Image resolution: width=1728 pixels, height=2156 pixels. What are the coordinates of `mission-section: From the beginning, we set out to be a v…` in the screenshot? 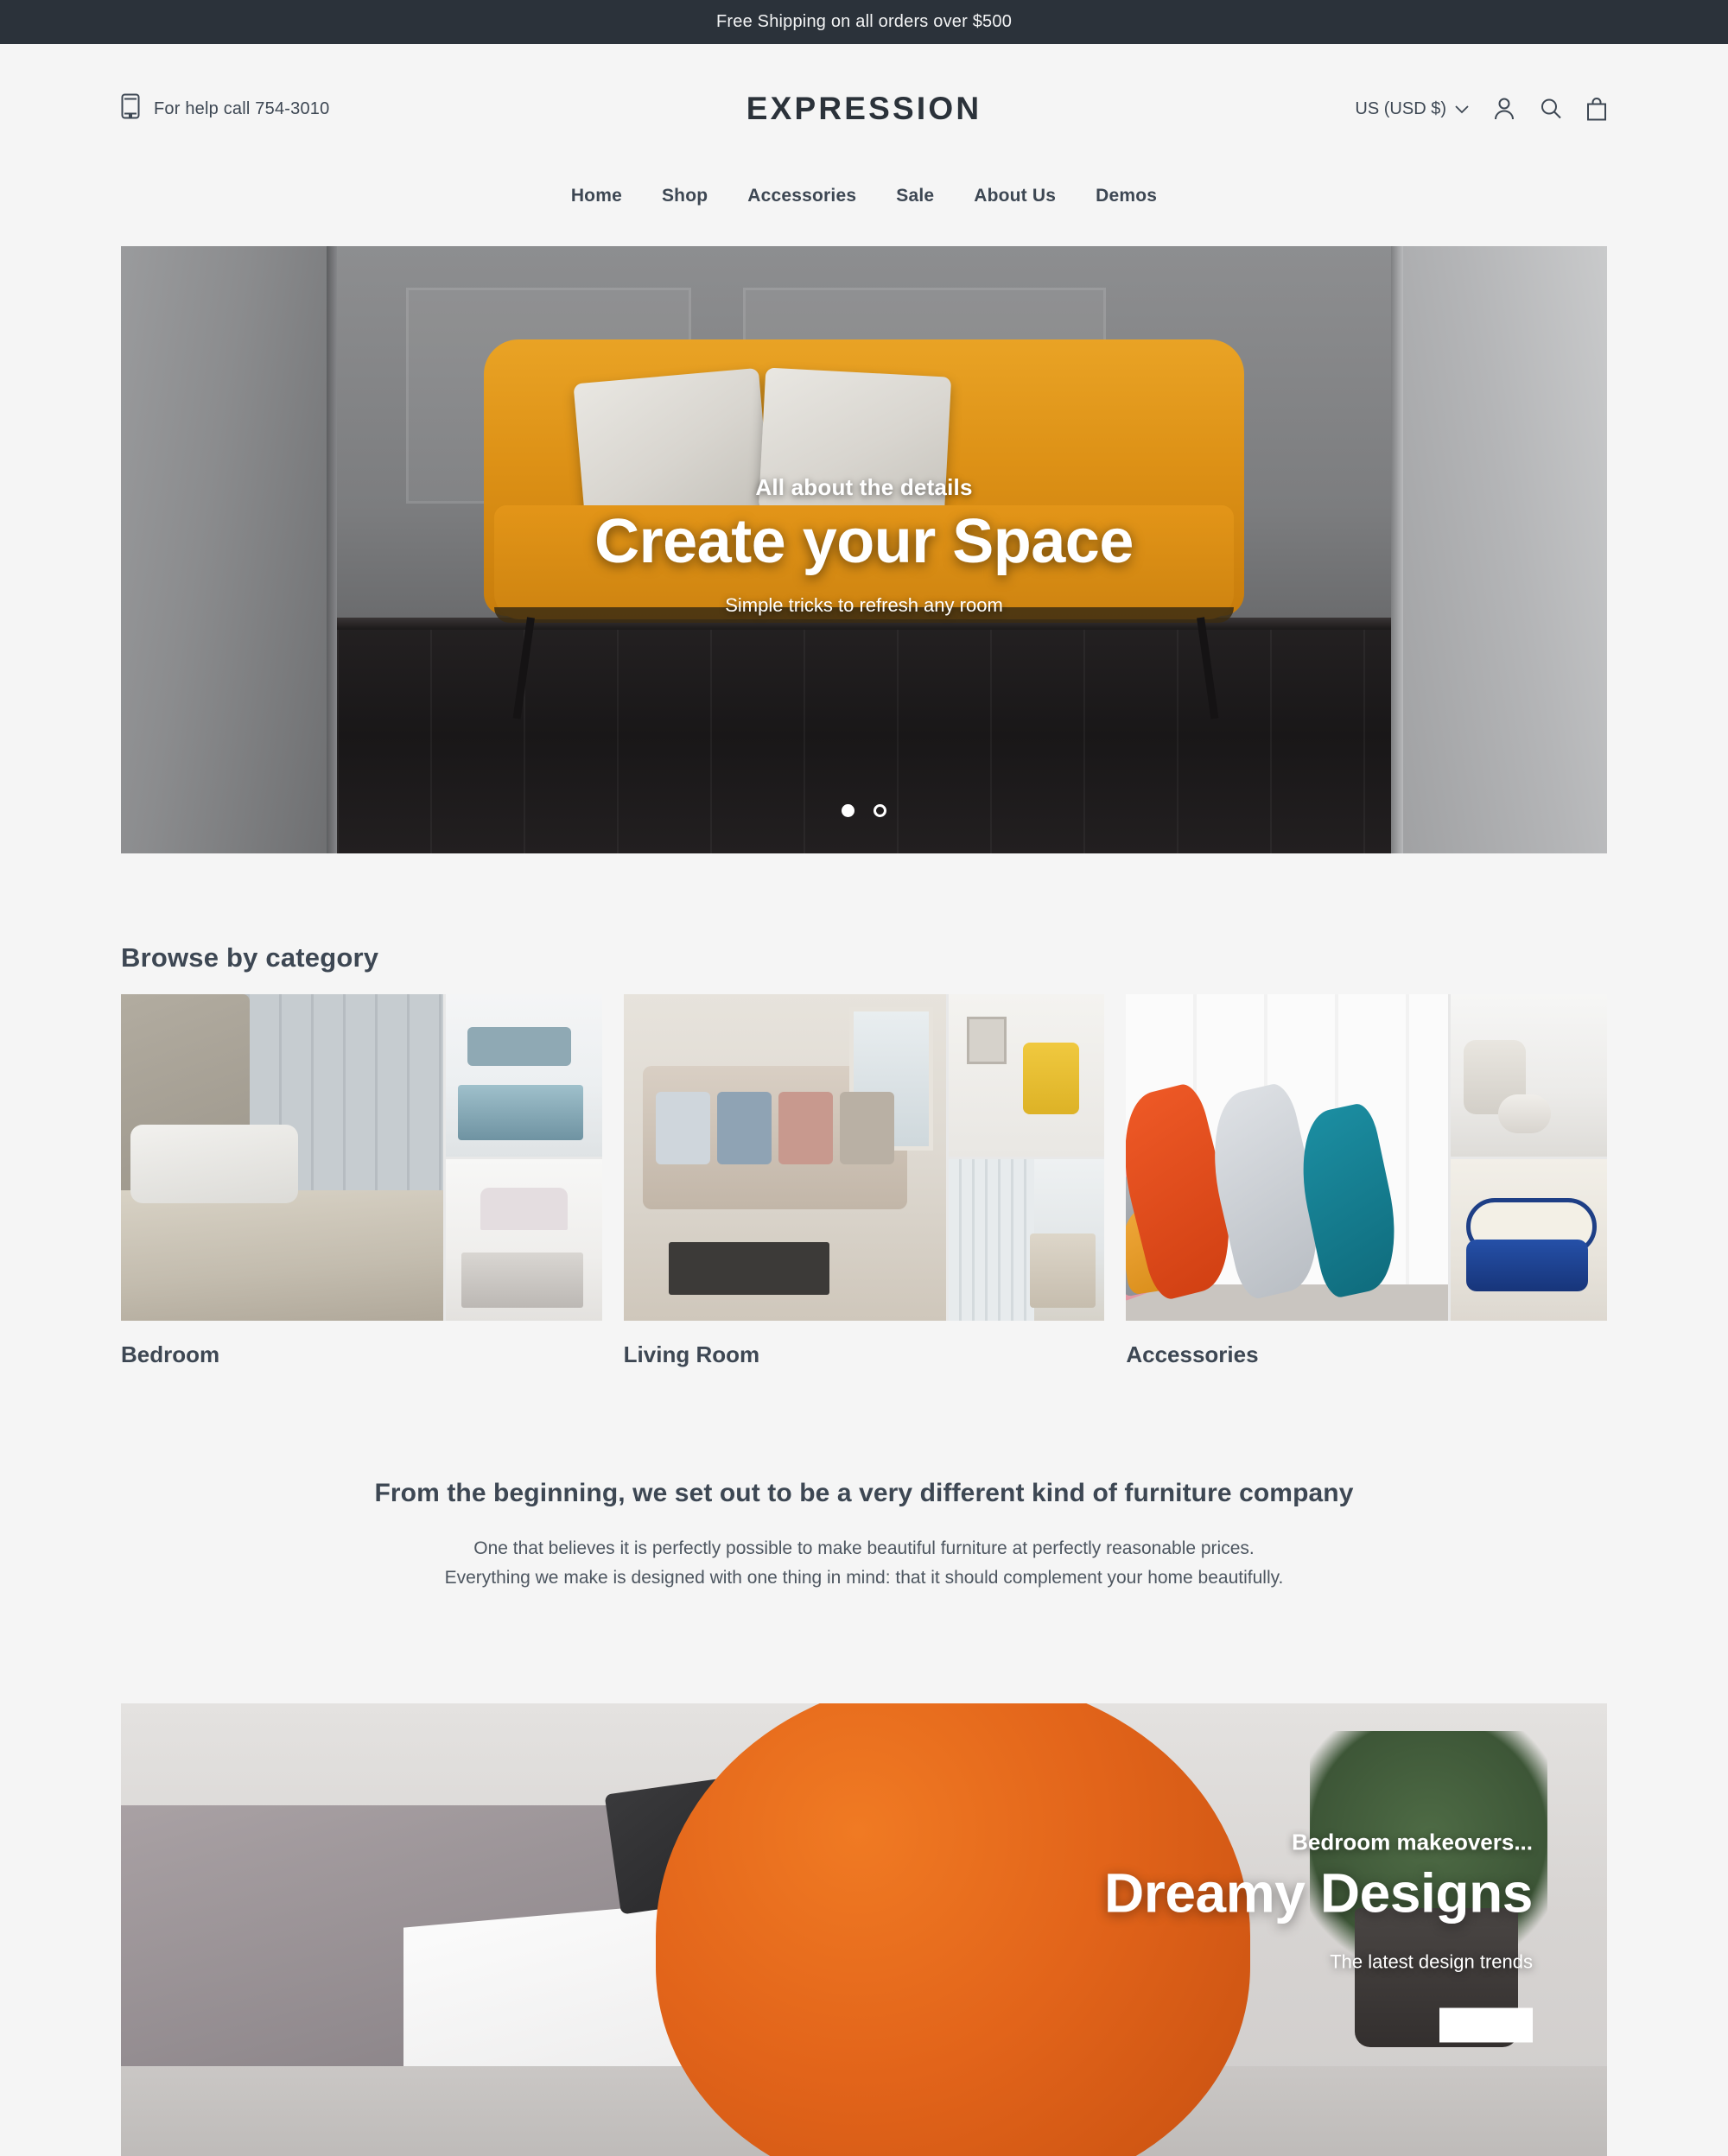 It's located at (864, 1536).